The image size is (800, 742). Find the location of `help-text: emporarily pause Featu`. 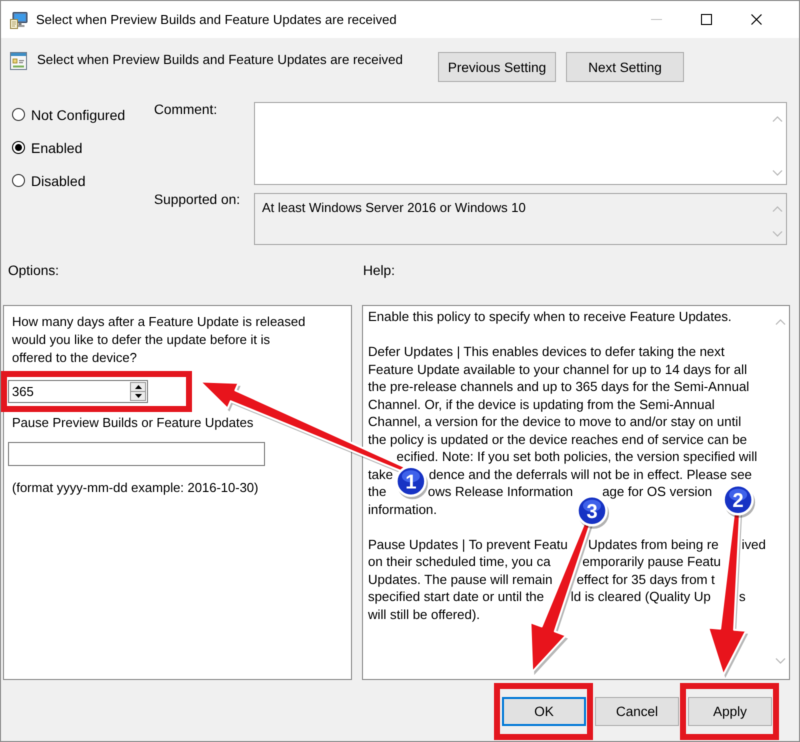

help-text: emporarily pause Featu is located at coordinates (651, 562).